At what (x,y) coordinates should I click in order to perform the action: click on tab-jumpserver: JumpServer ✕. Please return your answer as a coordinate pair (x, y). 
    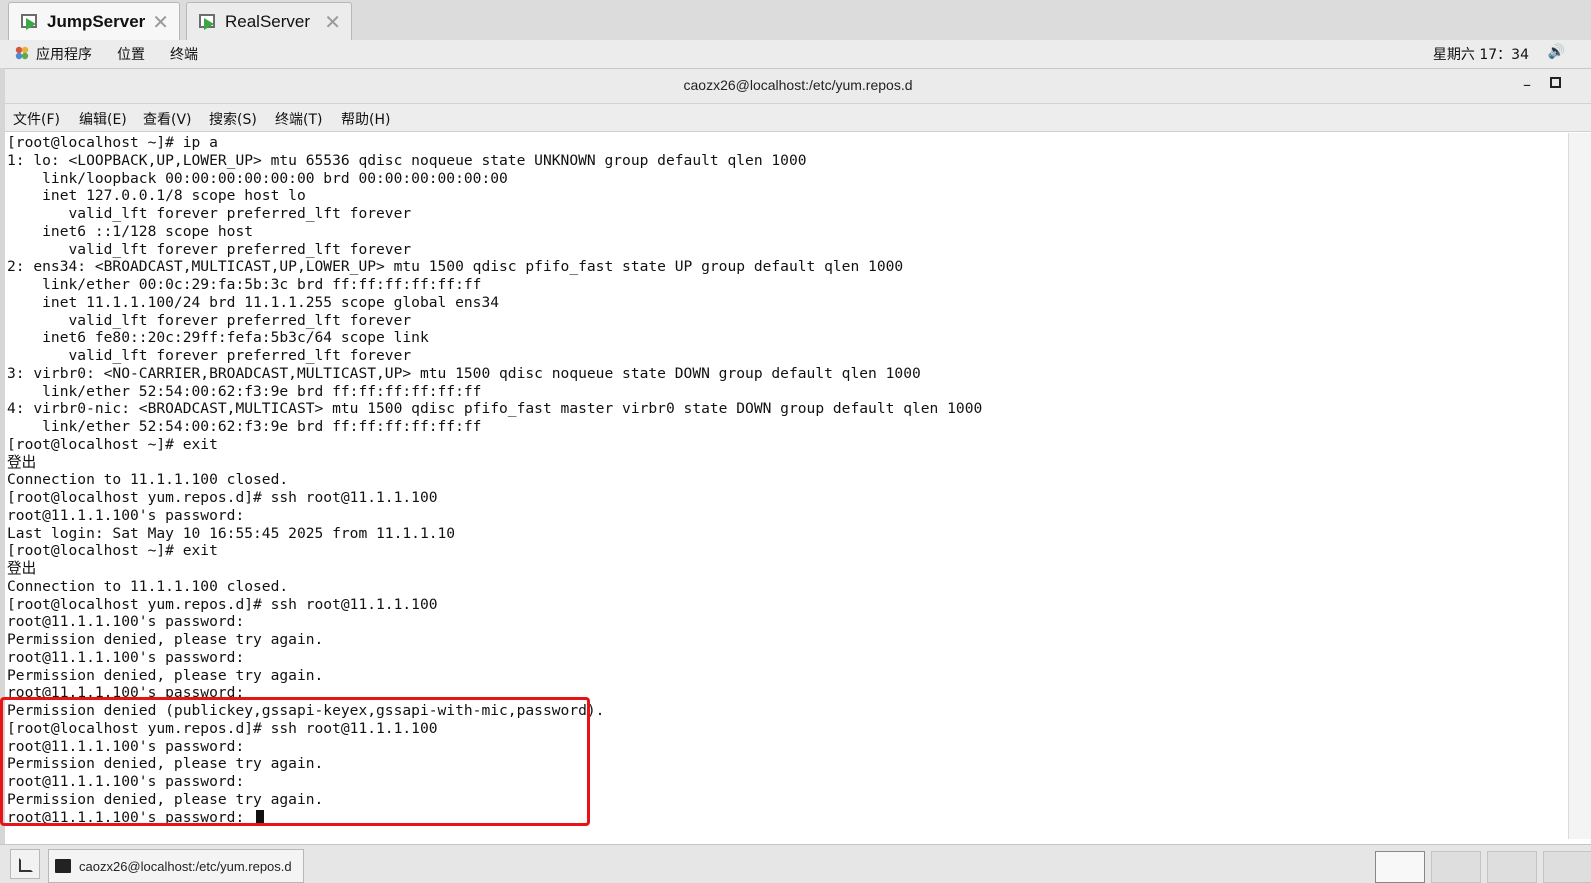
    Looking at the image, I should click on (94, 21).